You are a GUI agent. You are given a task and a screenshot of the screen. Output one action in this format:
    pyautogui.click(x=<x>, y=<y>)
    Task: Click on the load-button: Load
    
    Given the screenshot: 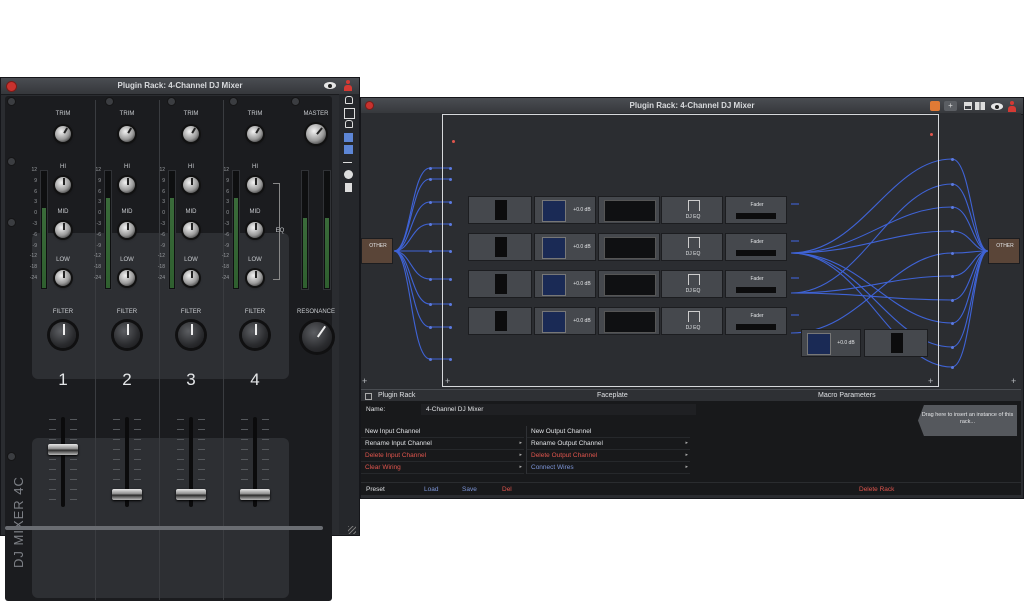 What is the action you would take?
    pyautogui.click(x=431, y=489)
    